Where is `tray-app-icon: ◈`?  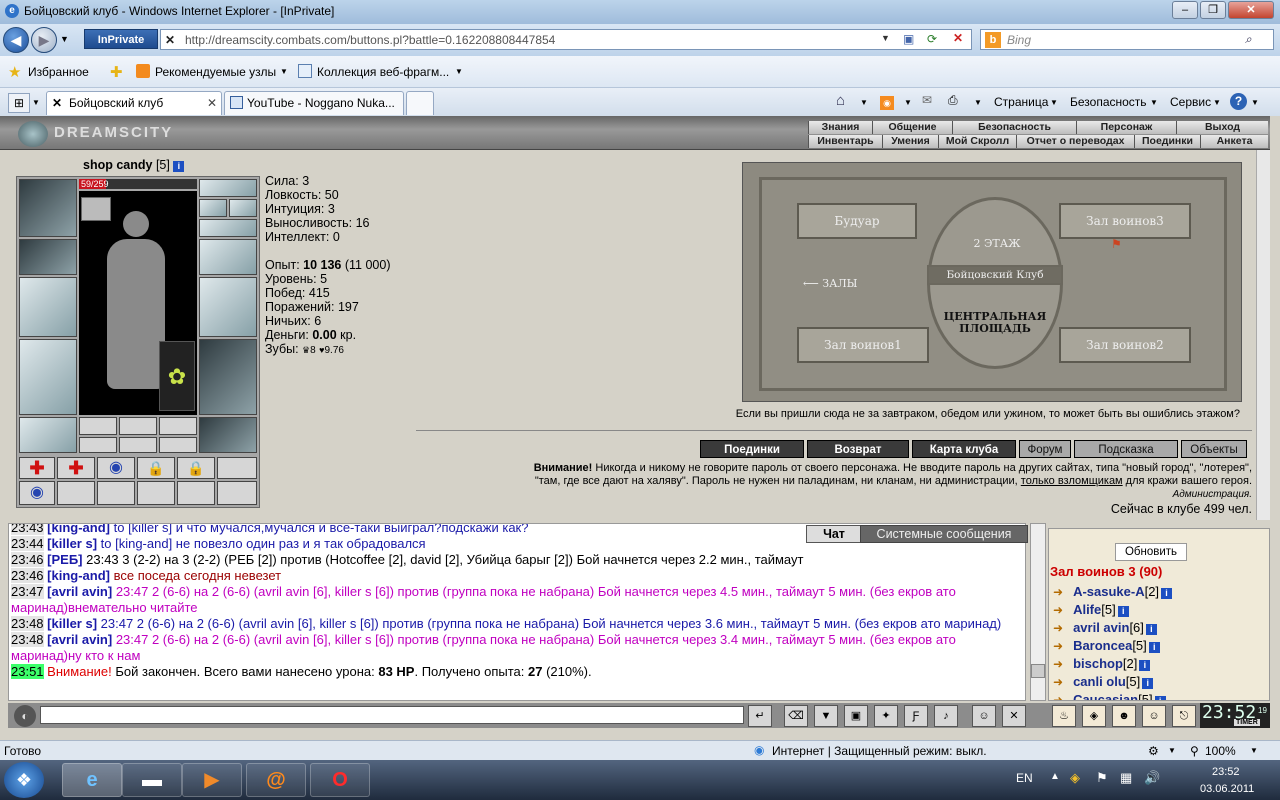 tray-app-icon: ◈ is located at coordinates (1075, 778).